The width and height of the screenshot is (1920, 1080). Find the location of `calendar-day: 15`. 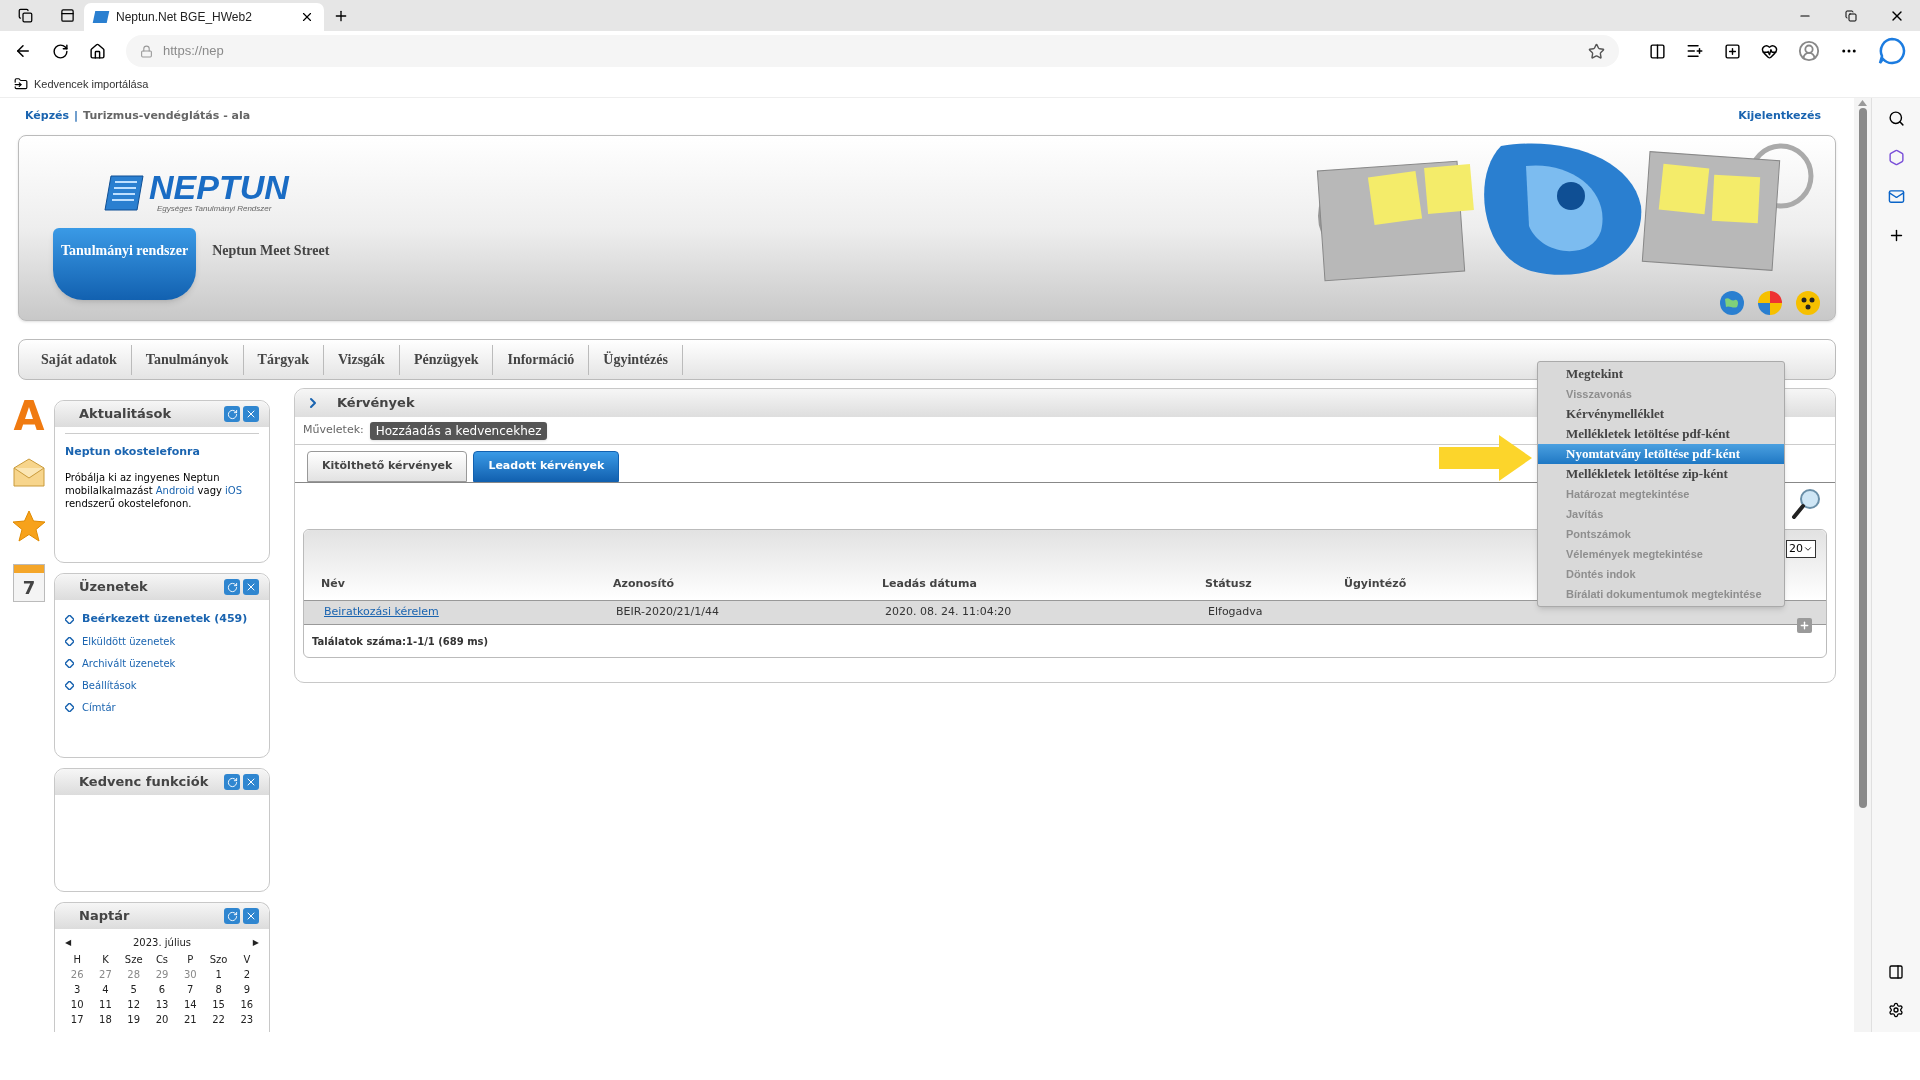

calendar-day: 15 is located at coordinates (218, 1004).